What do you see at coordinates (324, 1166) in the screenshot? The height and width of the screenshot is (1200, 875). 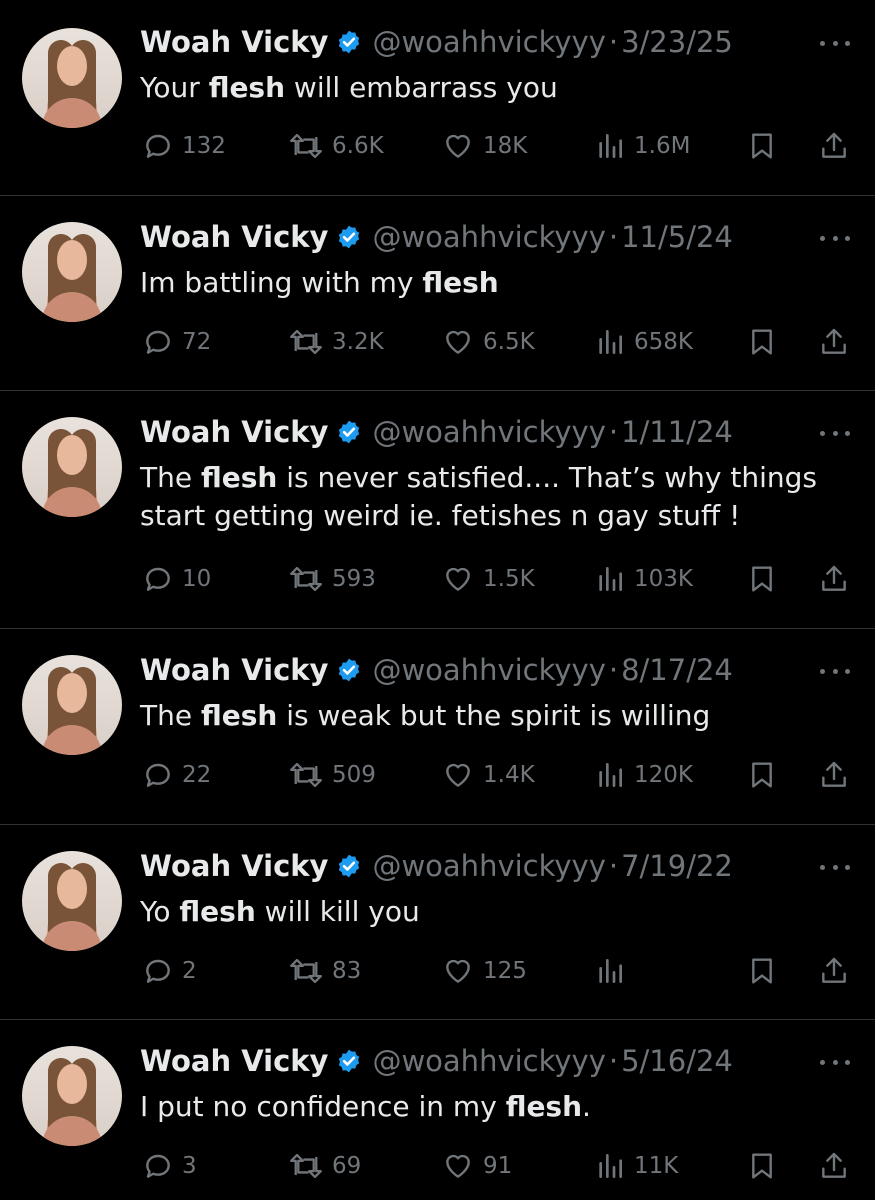 I see `retweet-button: 69` at bounding box center [324, 1166].